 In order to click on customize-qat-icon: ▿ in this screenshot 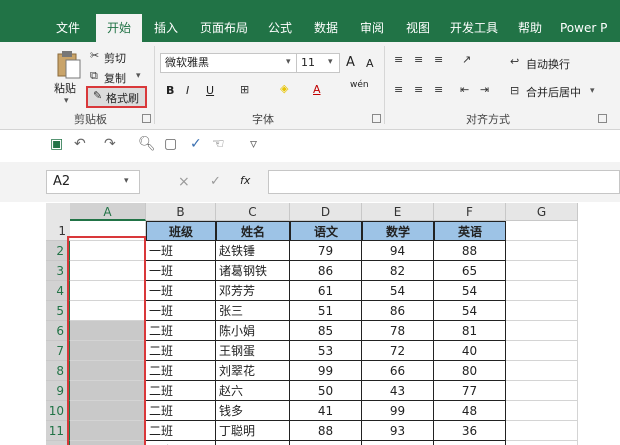, I will do `click(253, 144)`.